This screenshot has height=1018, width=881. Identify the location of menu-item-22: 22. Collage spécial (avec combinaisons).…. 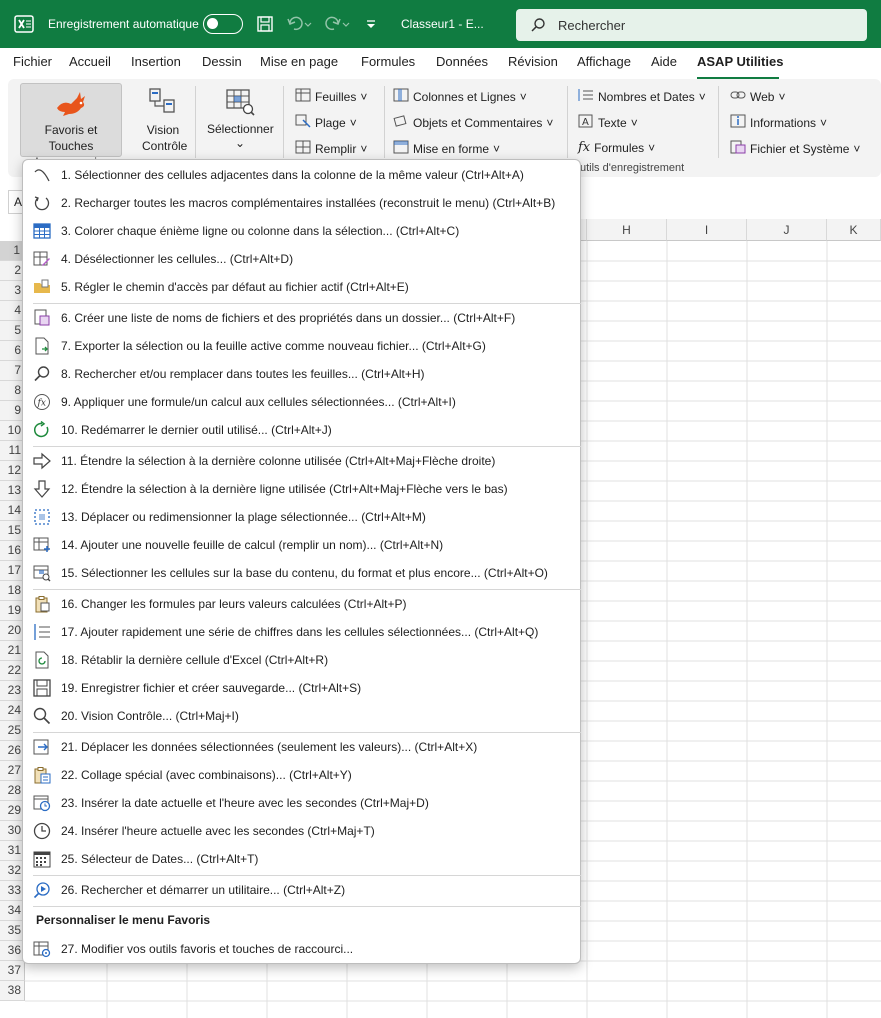
(301, 775).